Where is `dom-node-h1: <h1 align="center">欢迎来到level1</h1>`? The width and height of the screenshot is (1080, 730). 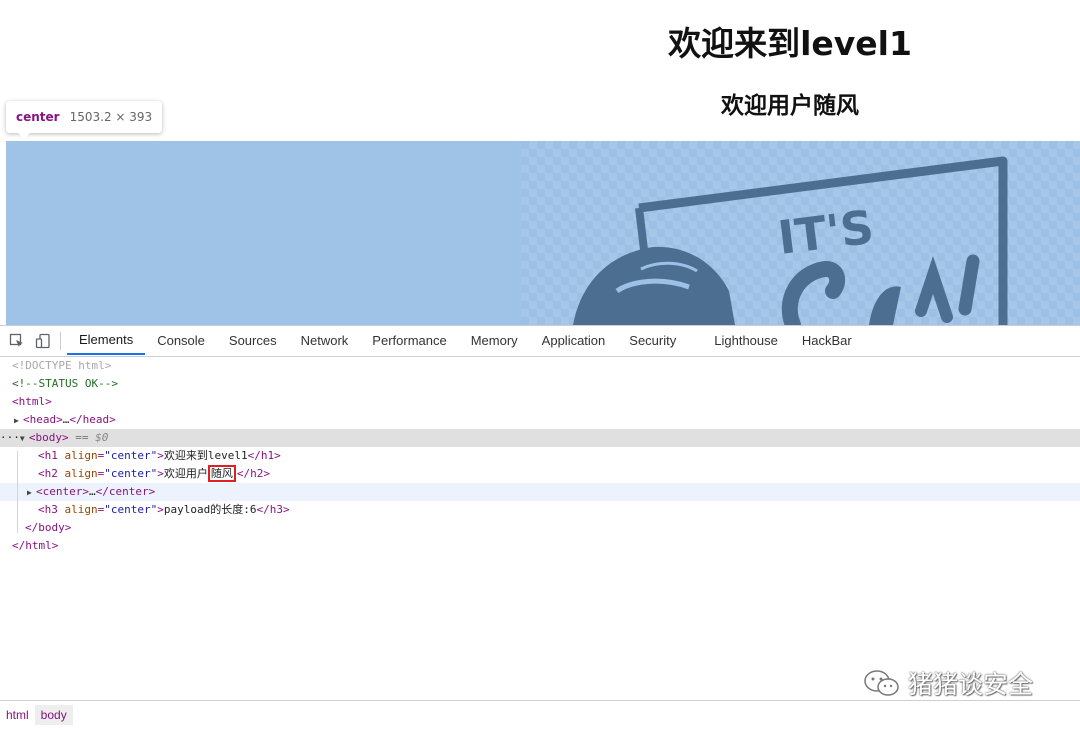
dom-node-h1: <h1 align="center">欢迎来到level1</h1> is located at coordinates (540, 456).